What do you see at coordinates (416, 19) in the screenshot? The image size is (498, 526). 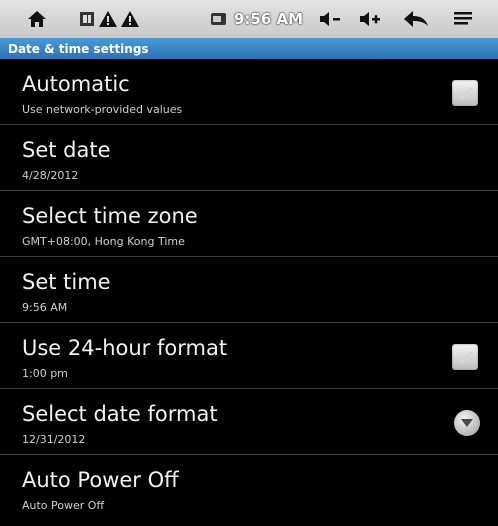 I see `back-icon` at bounding box center [416, 19].